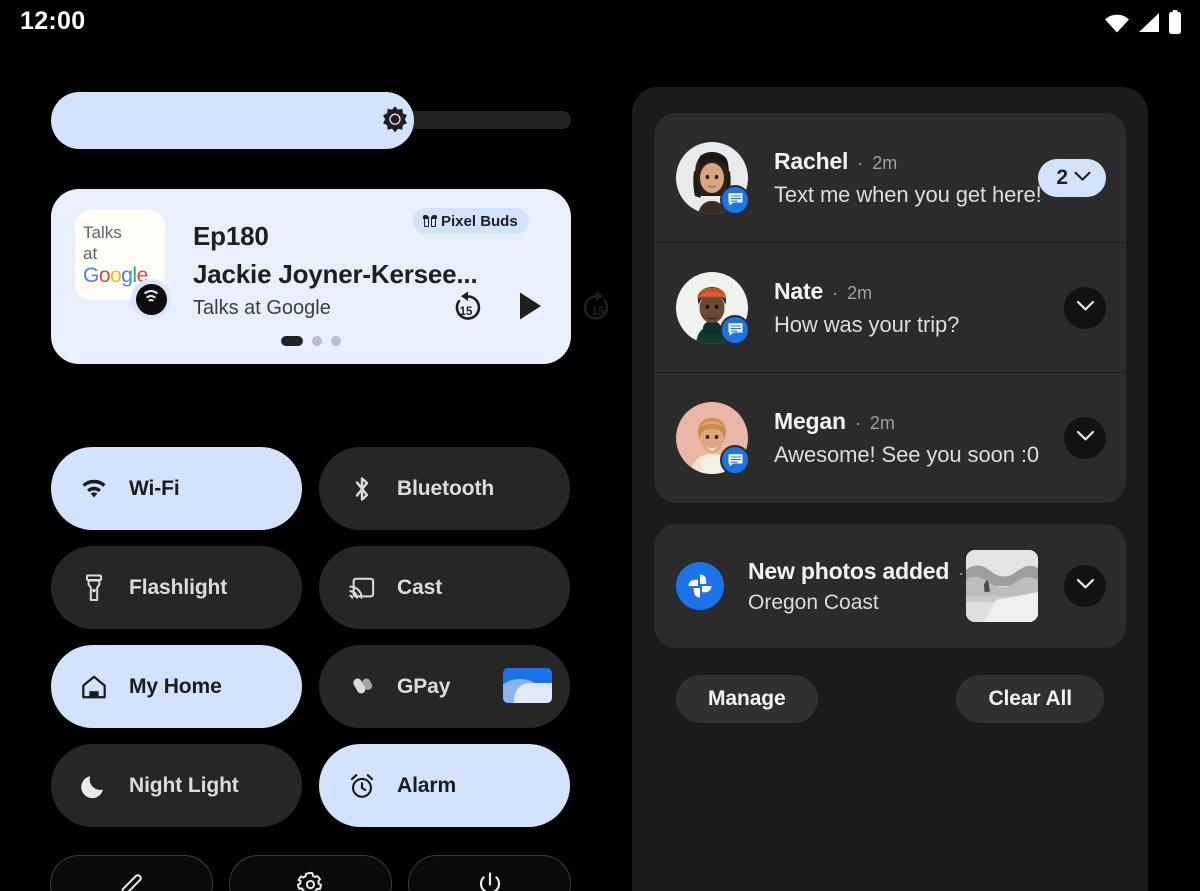  I want to click on media-artist: Talks at Google, so click(262, 308).